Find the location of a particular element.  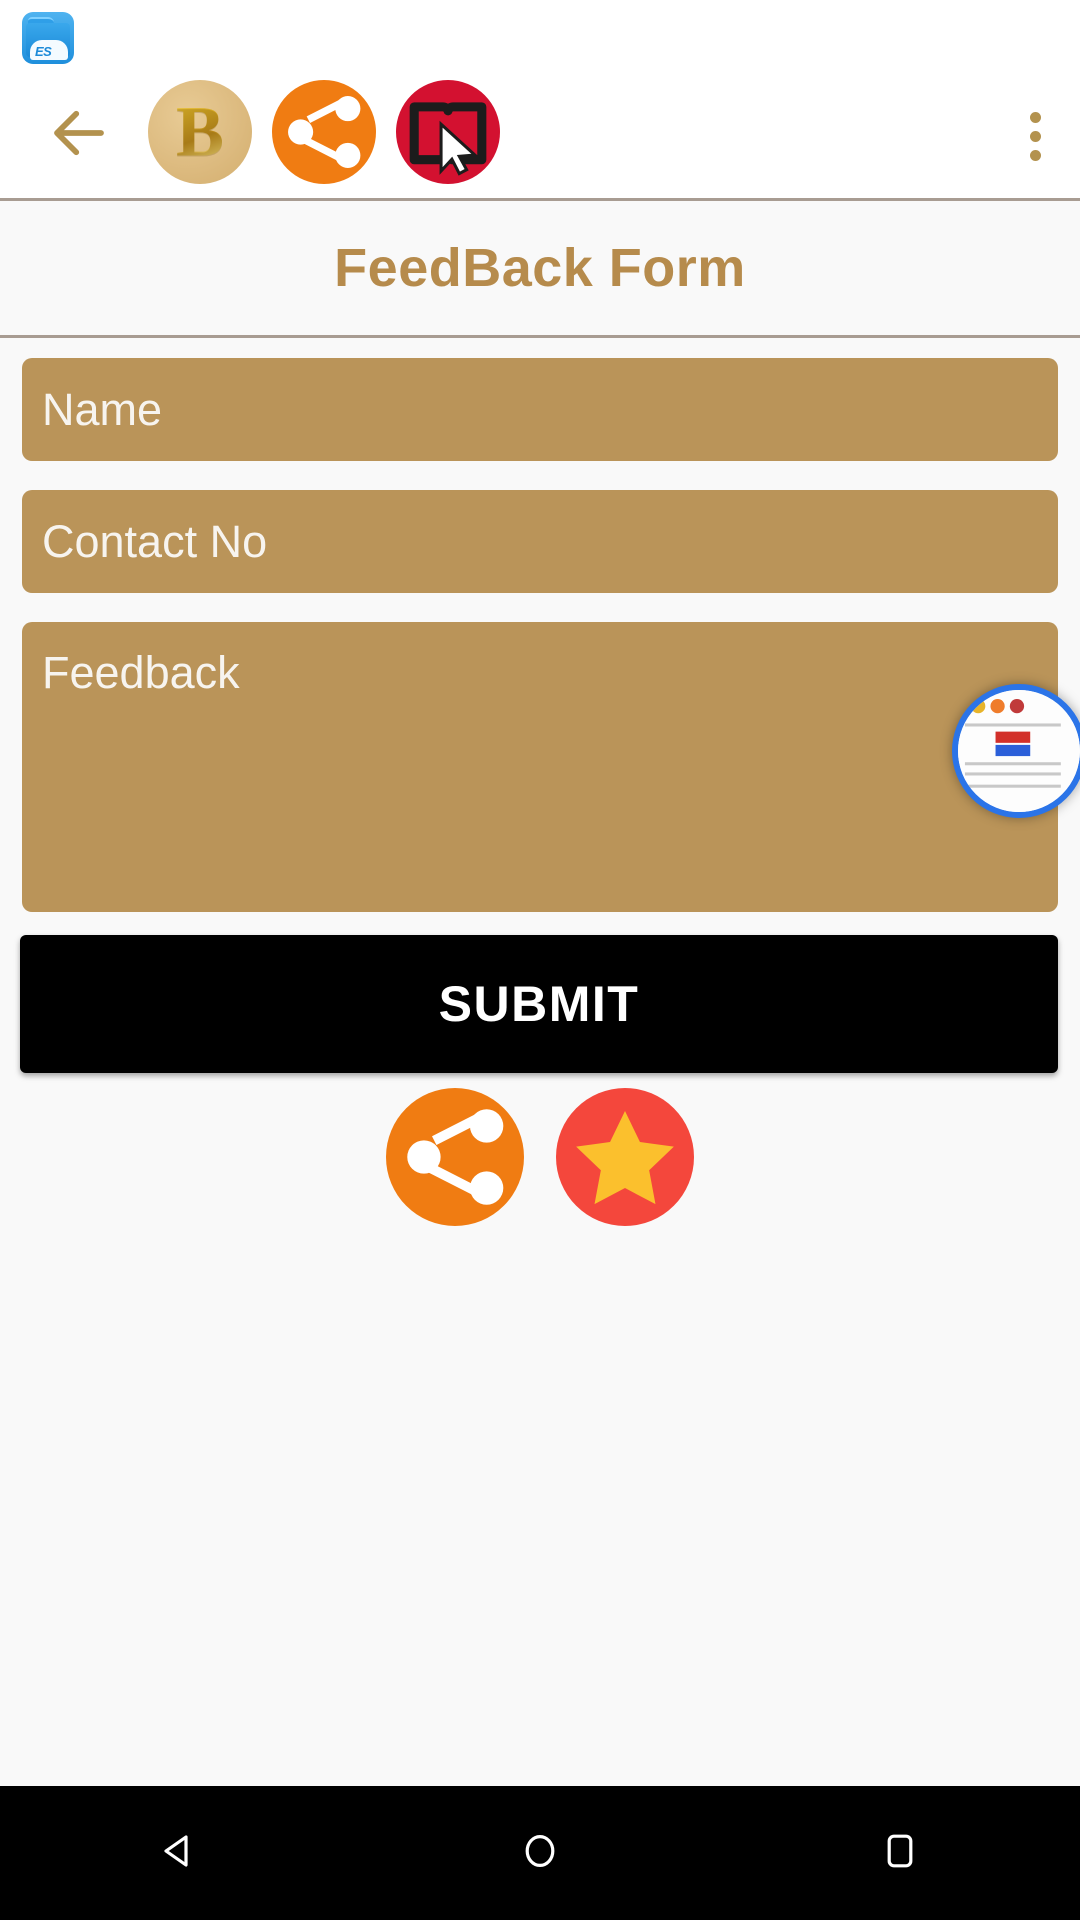

name-input: Name is located at coordinates (540, 409).